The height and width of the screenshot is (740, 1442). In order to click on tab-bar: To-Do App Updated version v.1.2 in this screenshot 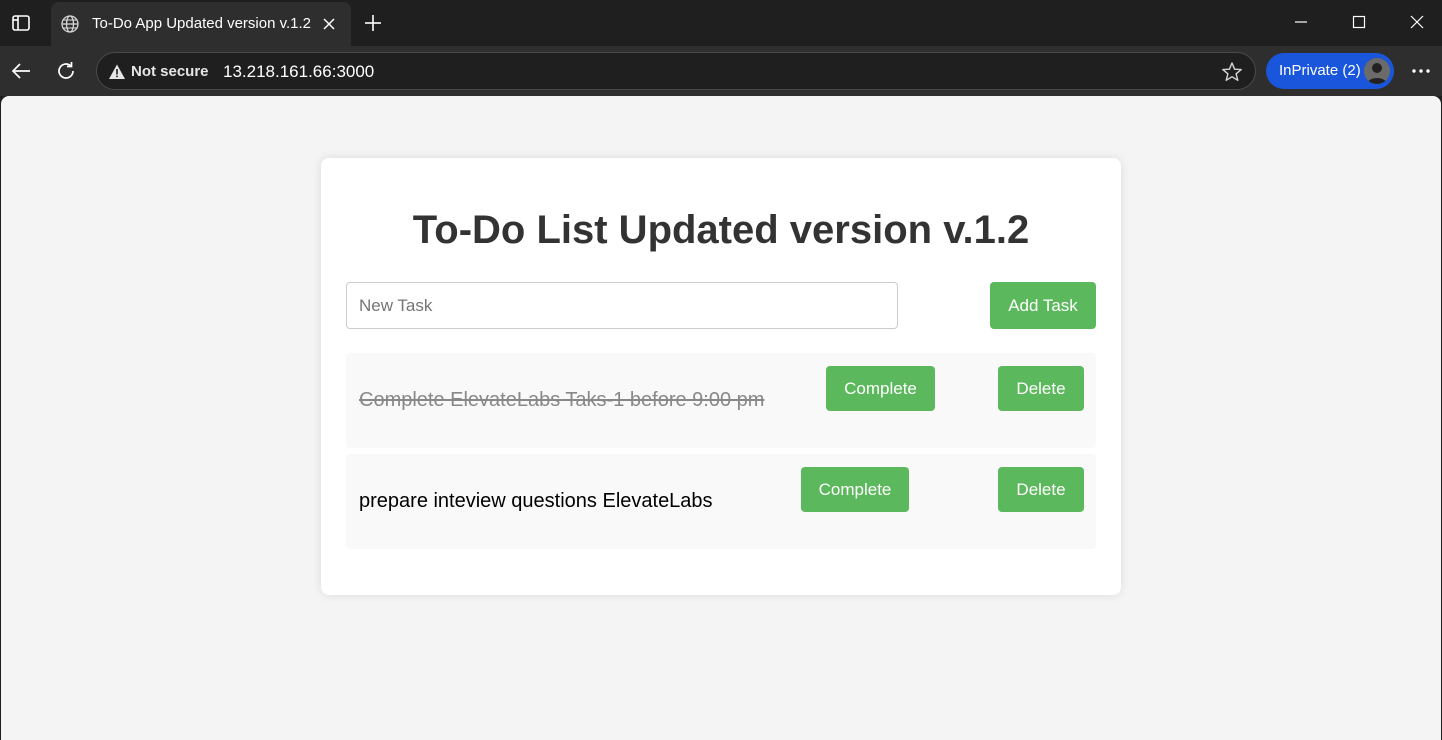, I will do `click(721, 23)`.